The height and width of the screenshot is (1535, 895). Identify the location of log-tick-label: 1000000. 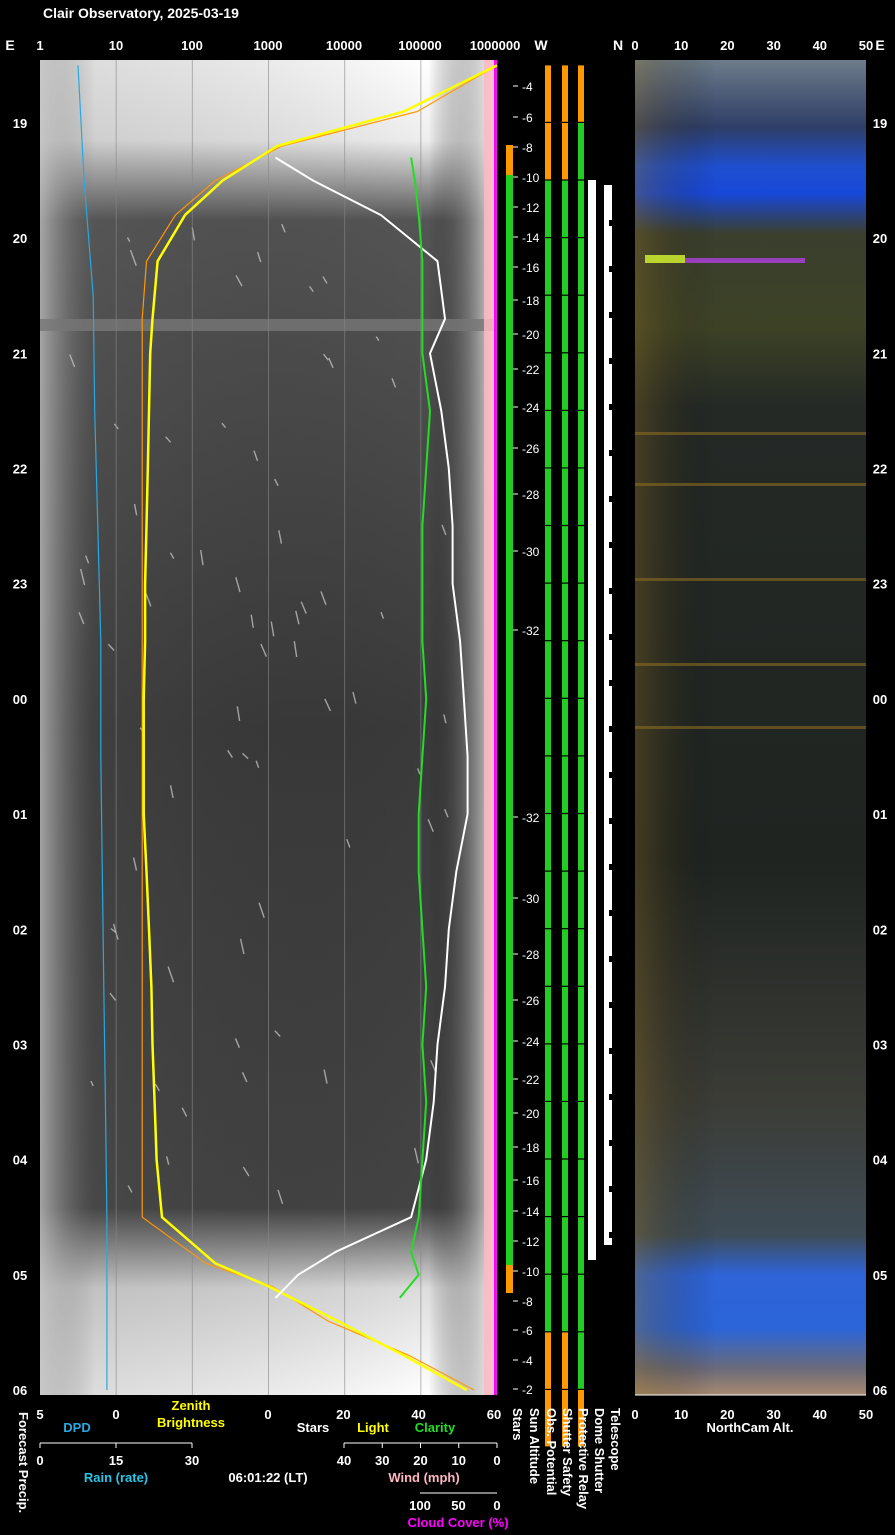
(495, 45).